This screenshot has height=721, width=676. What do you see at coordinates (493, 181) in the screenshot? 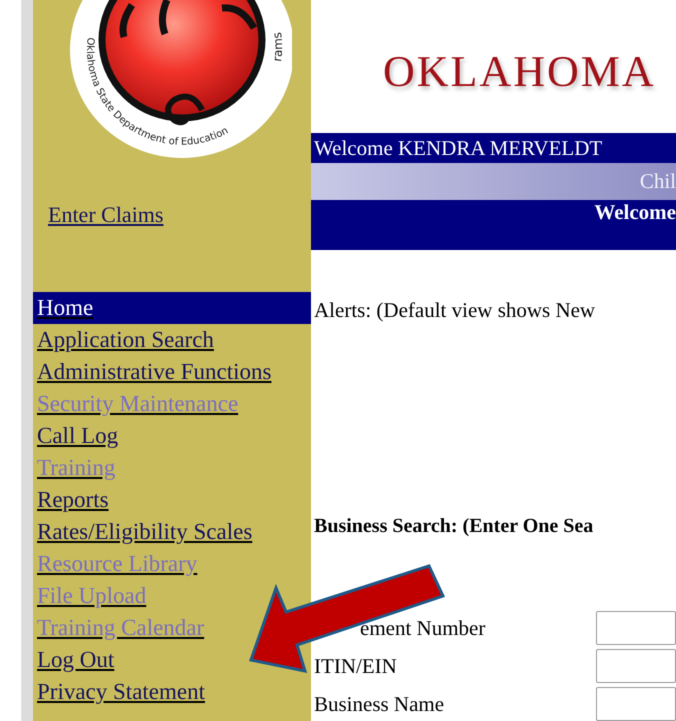
I see `subtitle-bar: Chil` at bounding box center [493, 181].